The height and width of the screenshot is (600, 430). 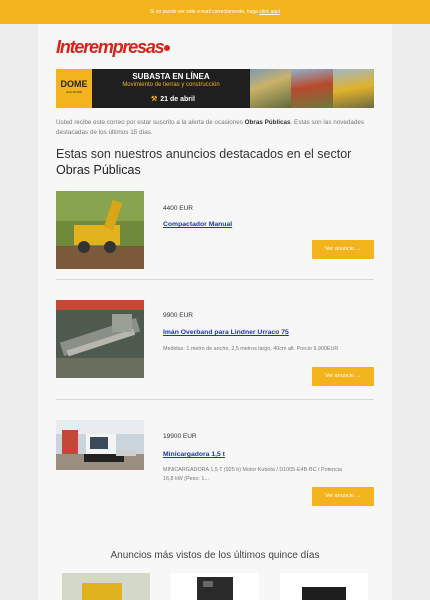 What do you see at coordinates (167, 48) in the screenshot?
I see `logo-dot-icon` at bounding box center [167, 48].